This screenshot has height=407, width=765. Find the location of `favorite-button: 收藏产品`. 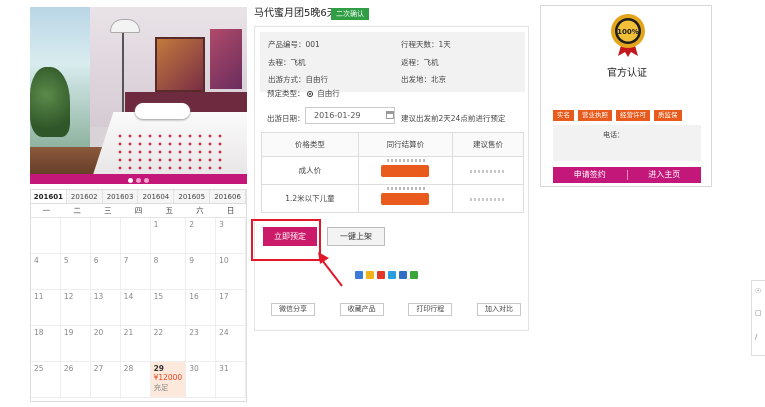

favorite-button: 收藏产品 is located at coordinates (361, 309).